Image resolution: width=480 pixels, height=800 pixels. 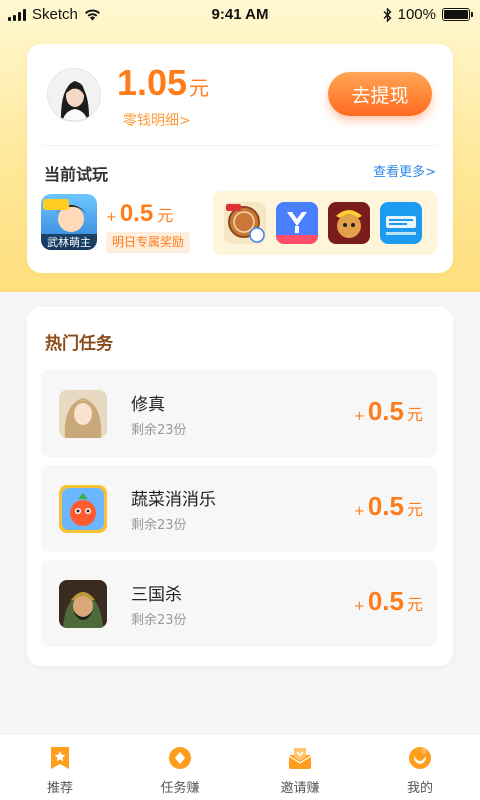 What do you see at coordinates (245, 223) in the screenshot?
I see `chess-game-icon` at bounding box center [245, 223].